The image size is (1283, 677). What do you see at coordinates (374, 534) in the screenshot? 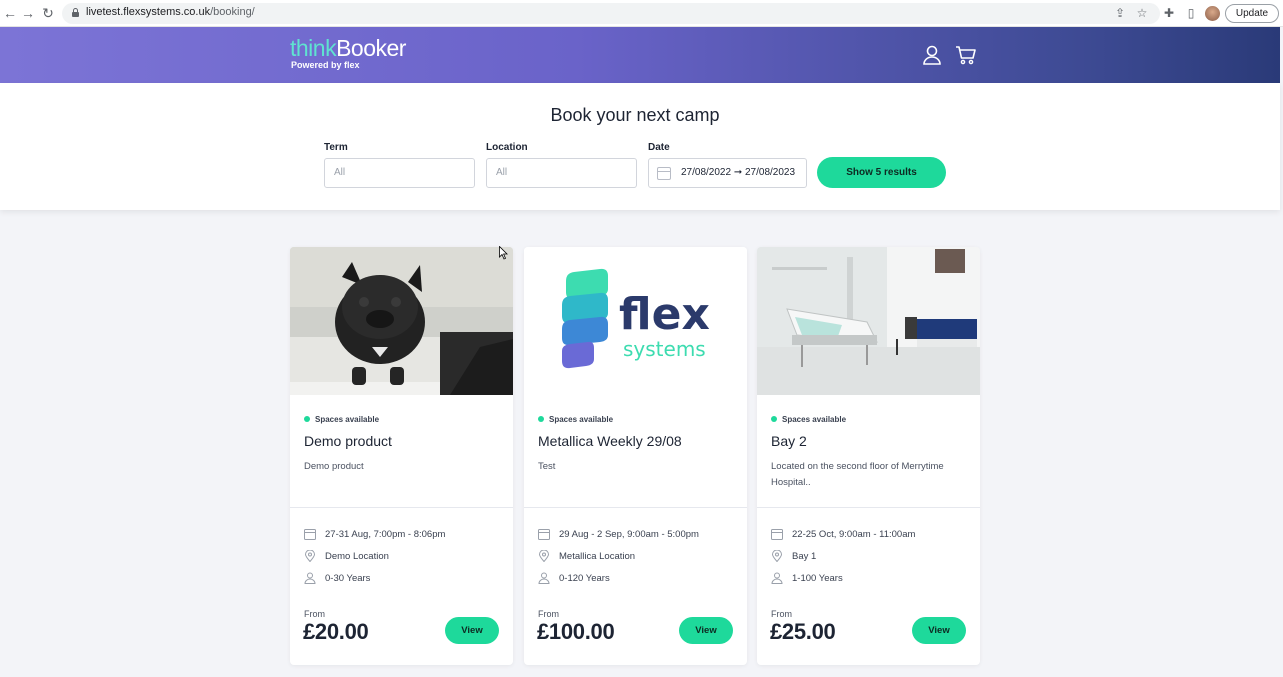
I see `card-dates: 27-31 Aug, 7:00pm - 8:06pm` at bounding box center [374, 534].